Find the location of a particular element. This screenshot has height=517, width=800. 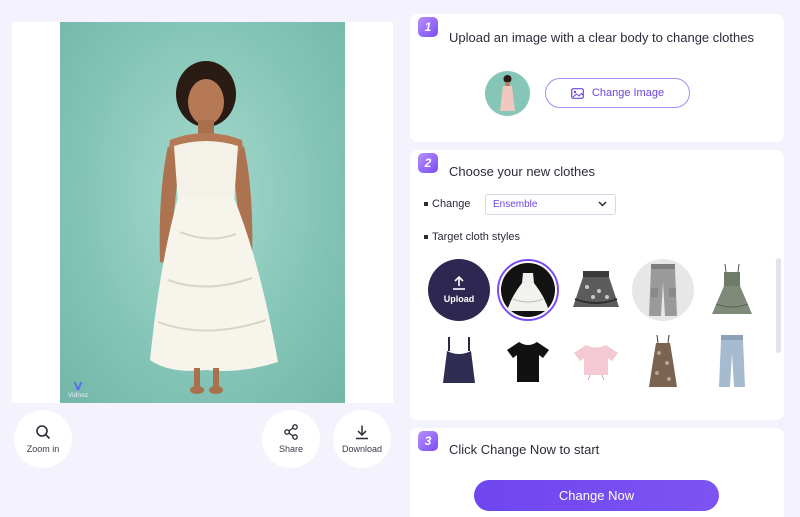

jeans-image is located at coordinates (732, 361).